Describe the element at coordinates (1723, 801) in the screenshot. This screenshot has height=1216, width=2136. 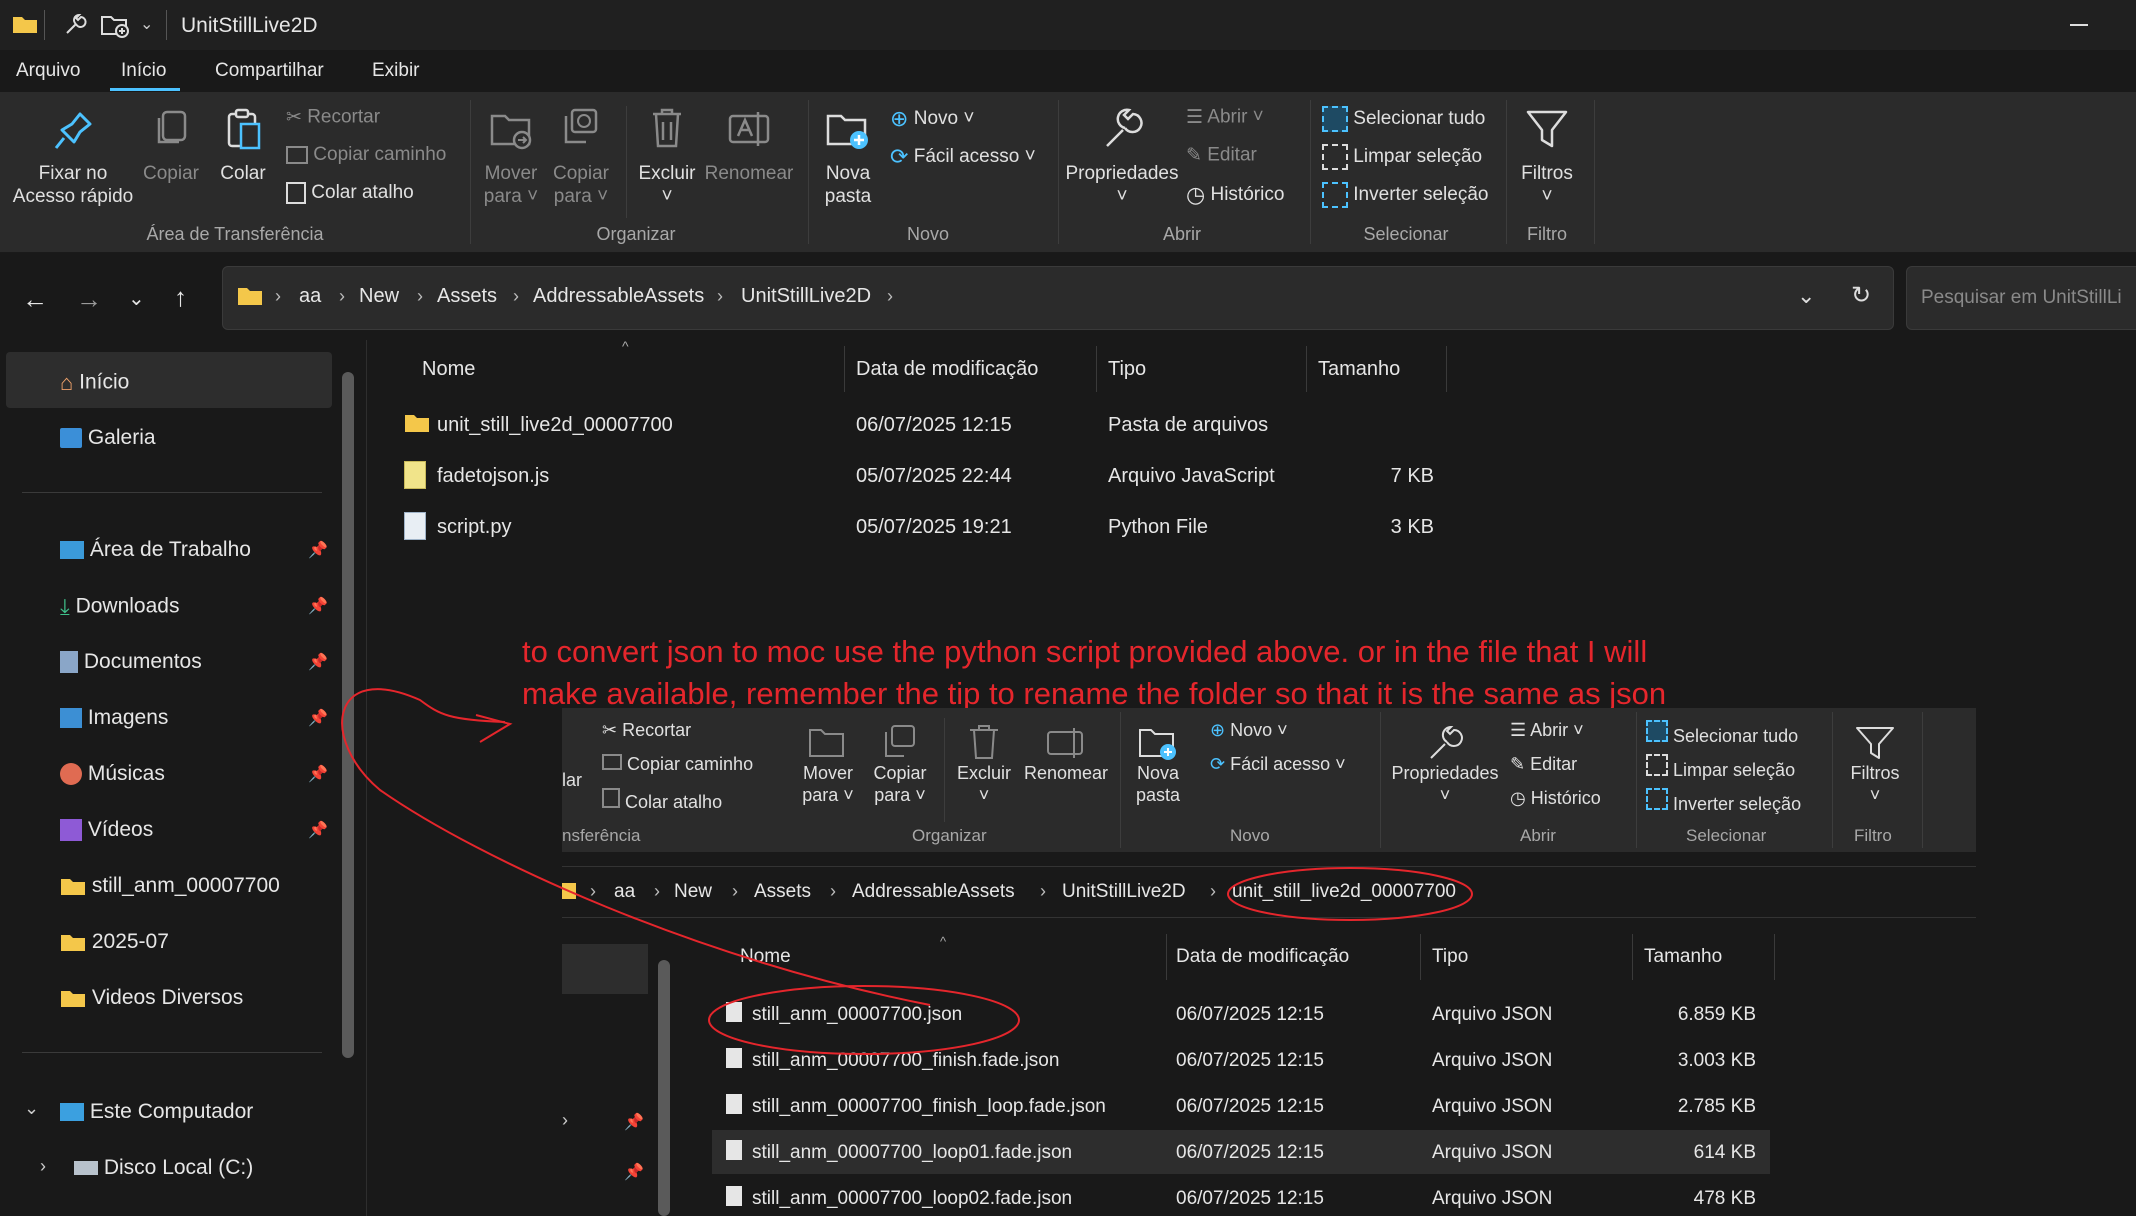
I see `invert-selection-button: Inverter seleção` at that location.